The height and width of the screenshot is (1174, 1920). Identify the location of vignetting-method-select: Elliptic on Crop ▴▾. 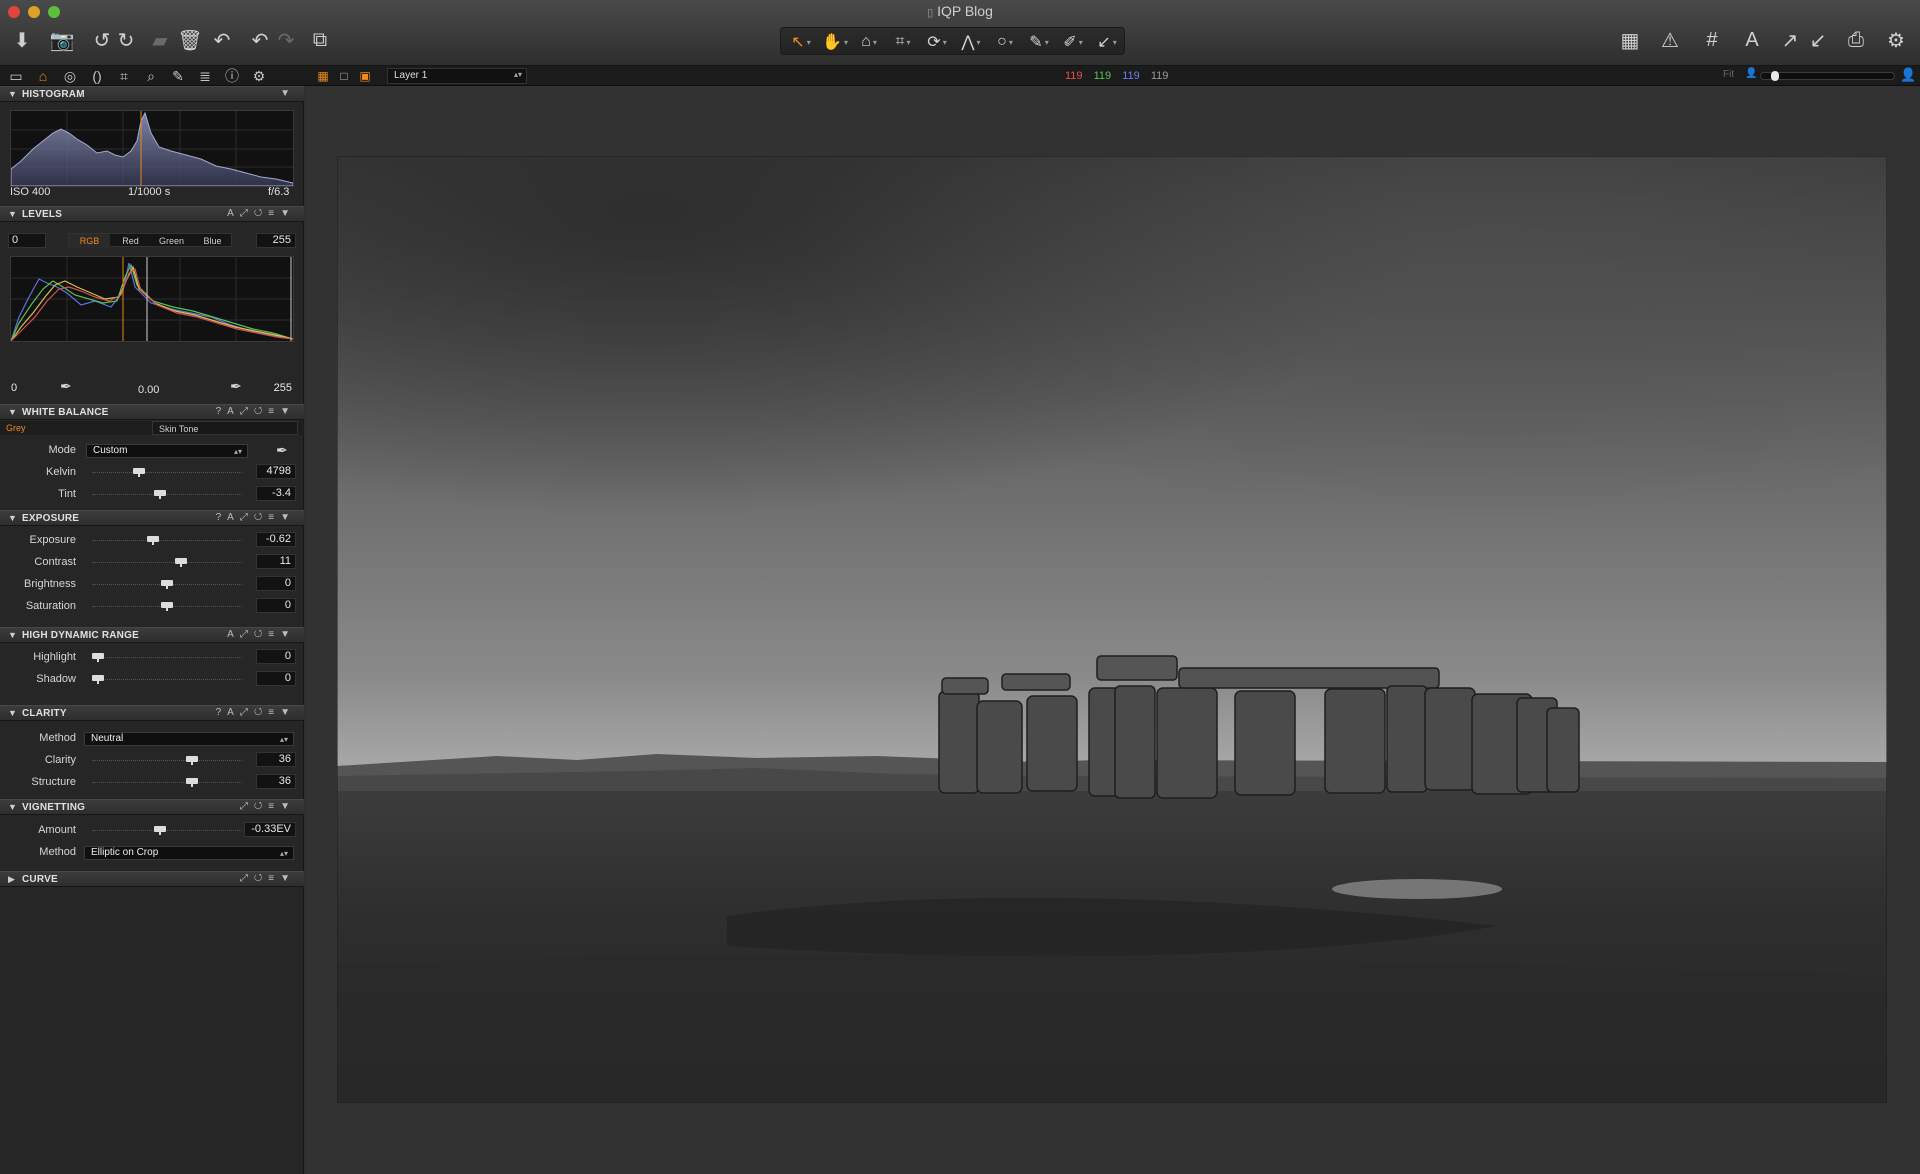
(189, 853).